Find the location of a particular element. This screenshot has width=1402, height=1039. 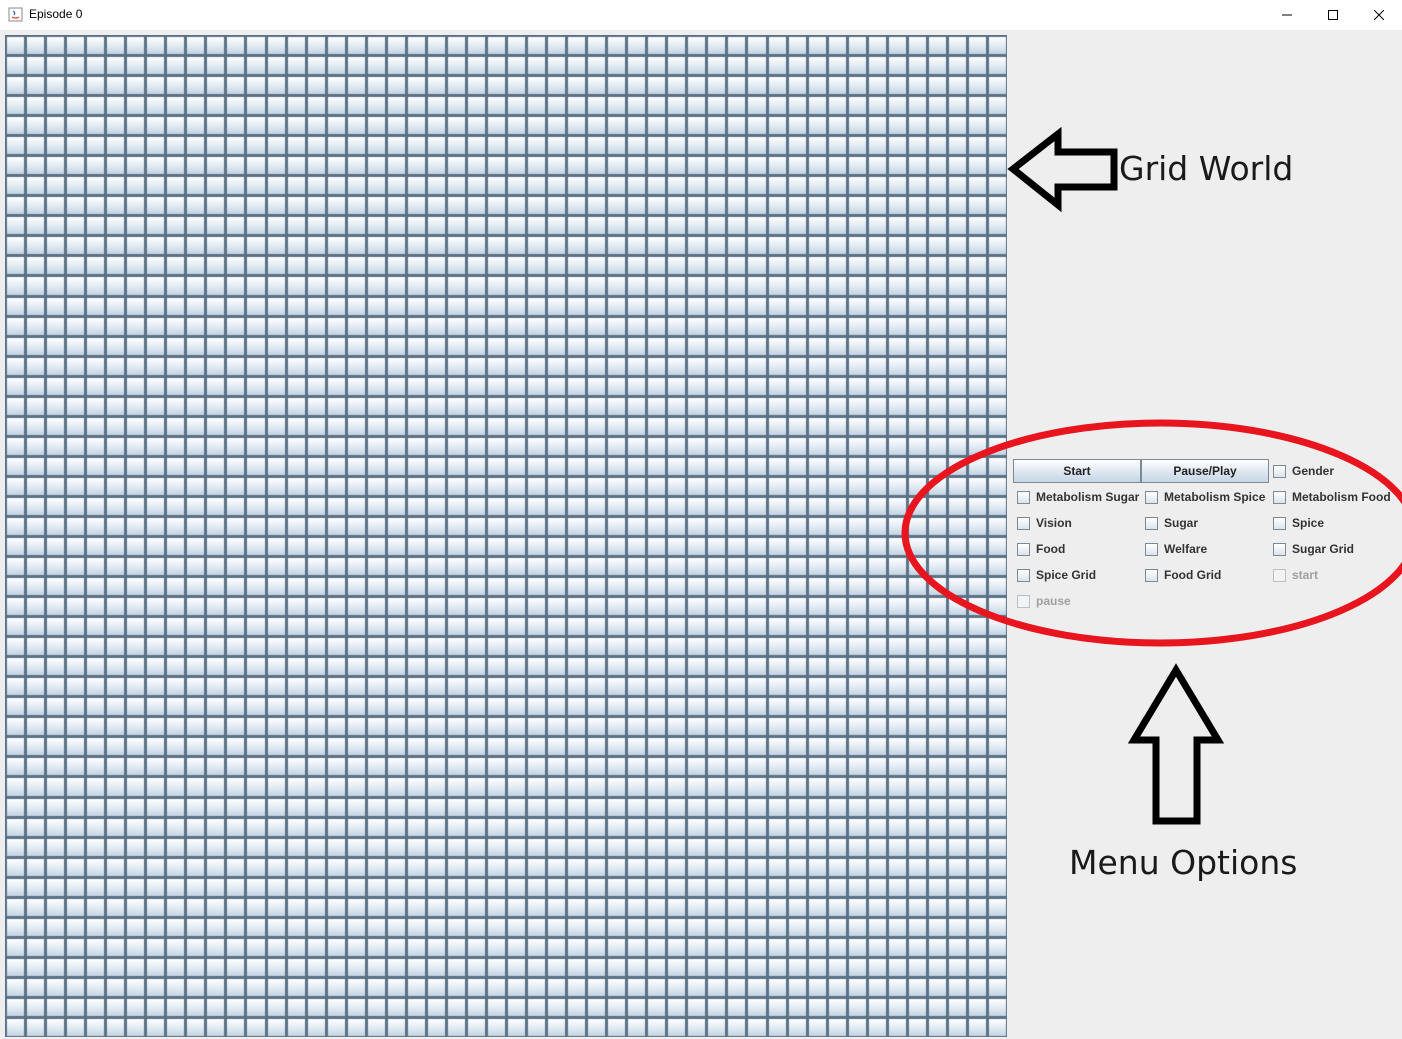

menu-options-annotation: Menu Options is located at coordinates (1183, 862).